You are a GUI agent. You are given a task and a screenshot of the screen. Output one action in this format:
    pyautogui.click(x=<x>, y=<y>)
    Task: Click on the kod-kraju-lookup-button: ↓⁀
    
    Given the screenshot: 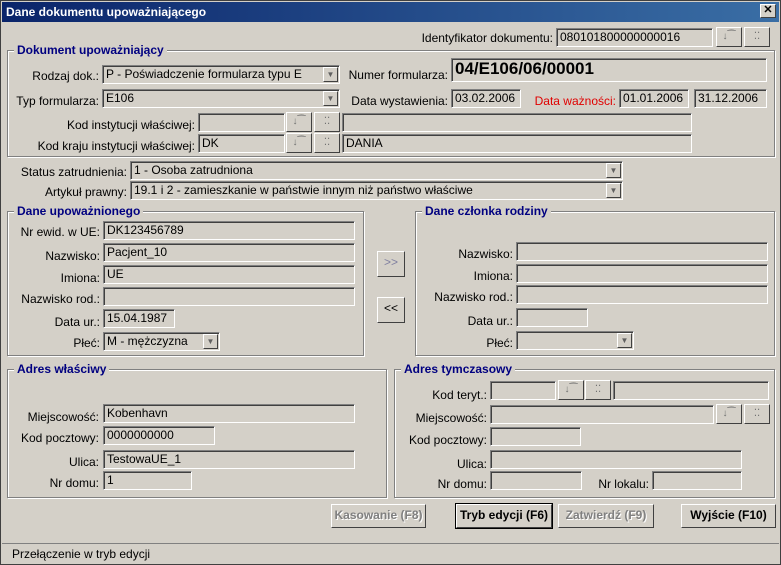 What is the action you would take?
    pyautogui.click(x=299, y=143)
    